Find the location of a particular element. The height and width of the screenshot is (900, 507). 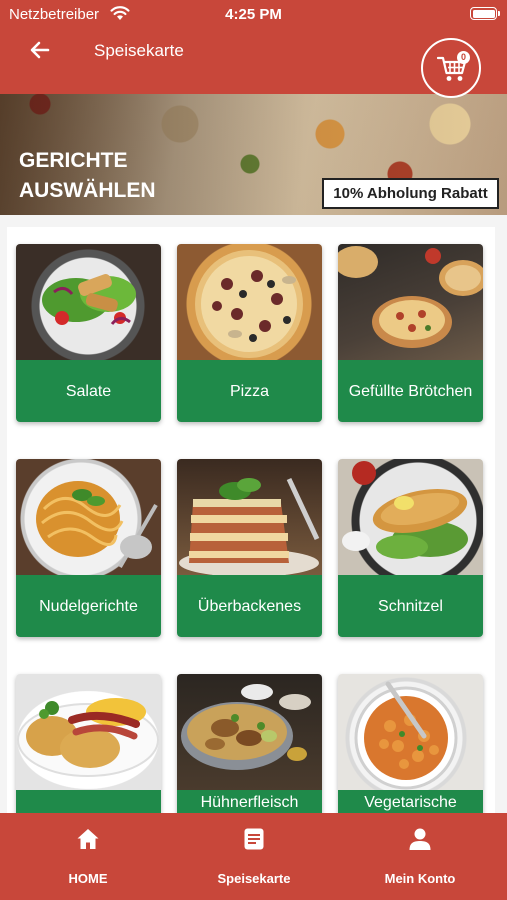

veg-image is located at coordinates (410, 732).